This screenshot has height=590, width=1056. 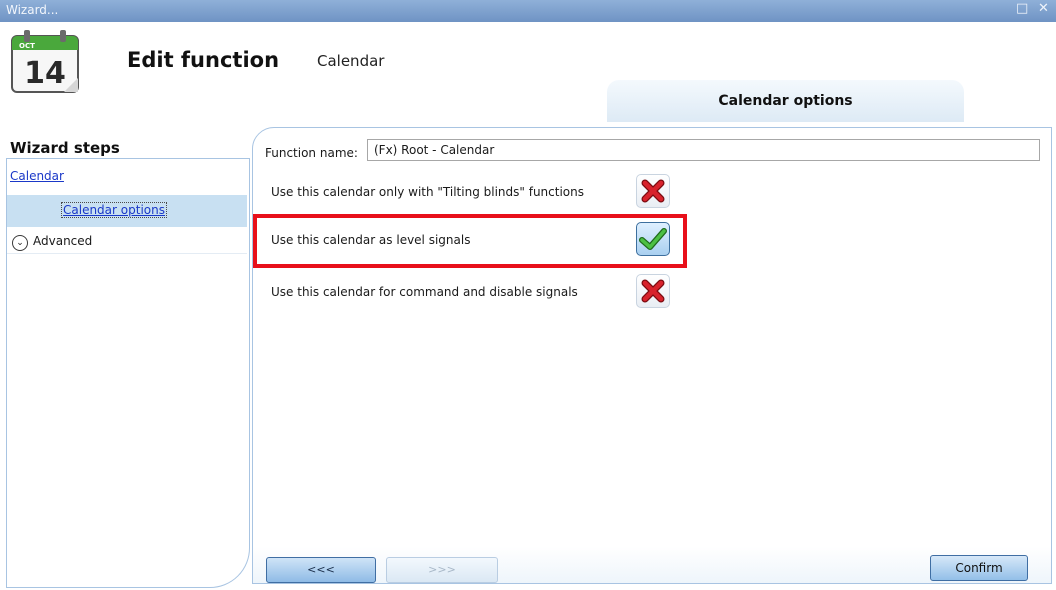 I want to click on next-button: >>>, so click(x=442, y=570).